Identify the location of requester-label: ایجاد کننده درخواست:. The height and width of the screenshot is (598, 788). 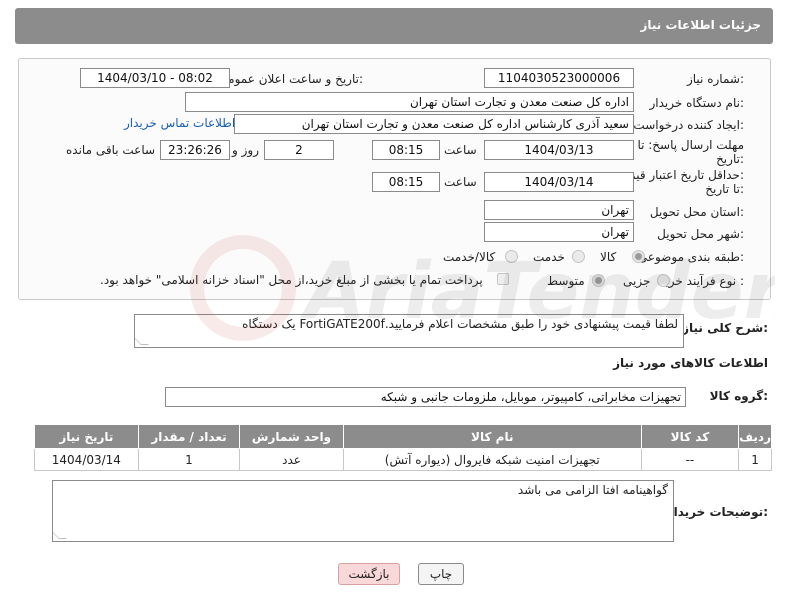
(688, 125).